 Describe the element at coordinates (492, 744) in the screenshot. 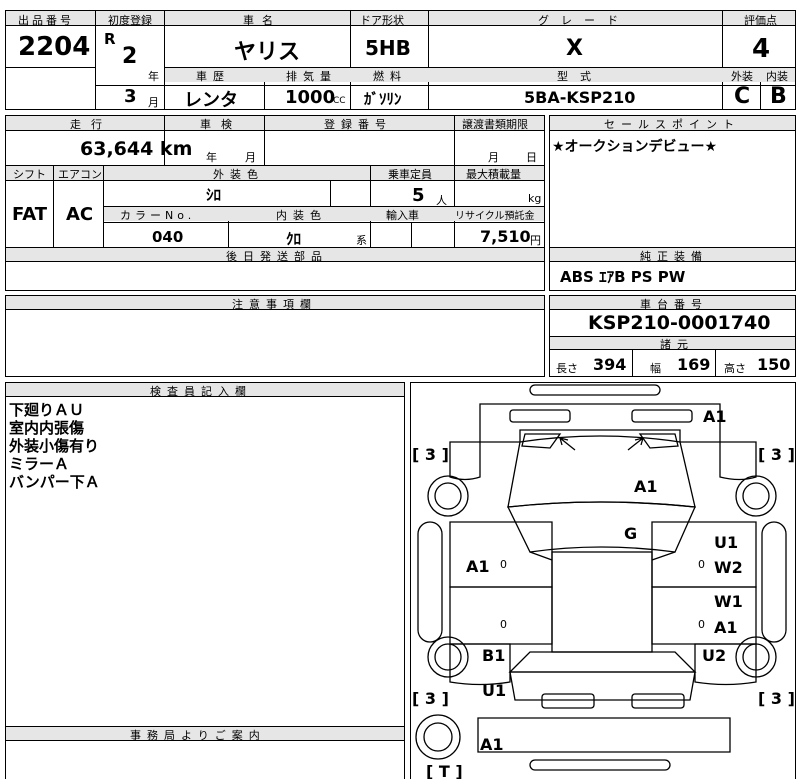

I see `mark-rear-bumper: A1` at that location.